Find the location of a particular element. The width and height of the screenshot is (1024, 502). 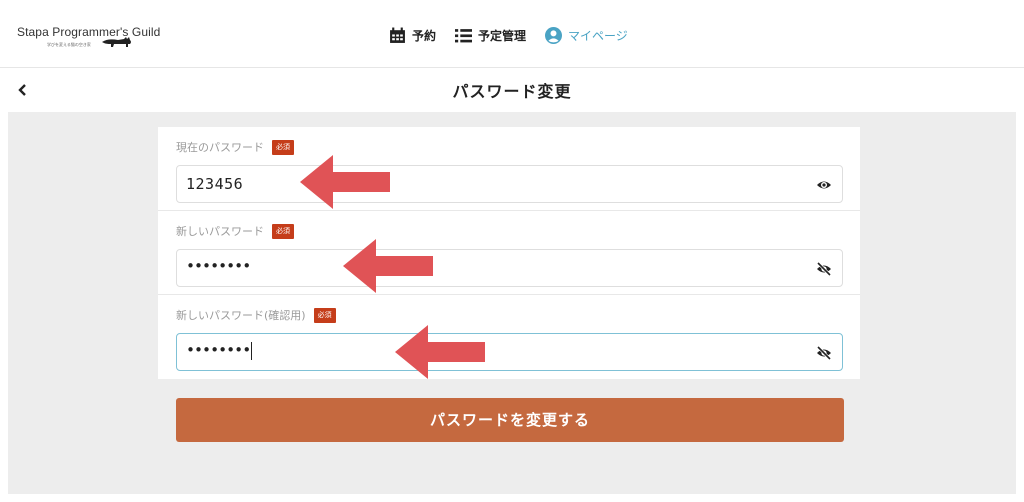

eye-icon is located at coordinates (824, 185).